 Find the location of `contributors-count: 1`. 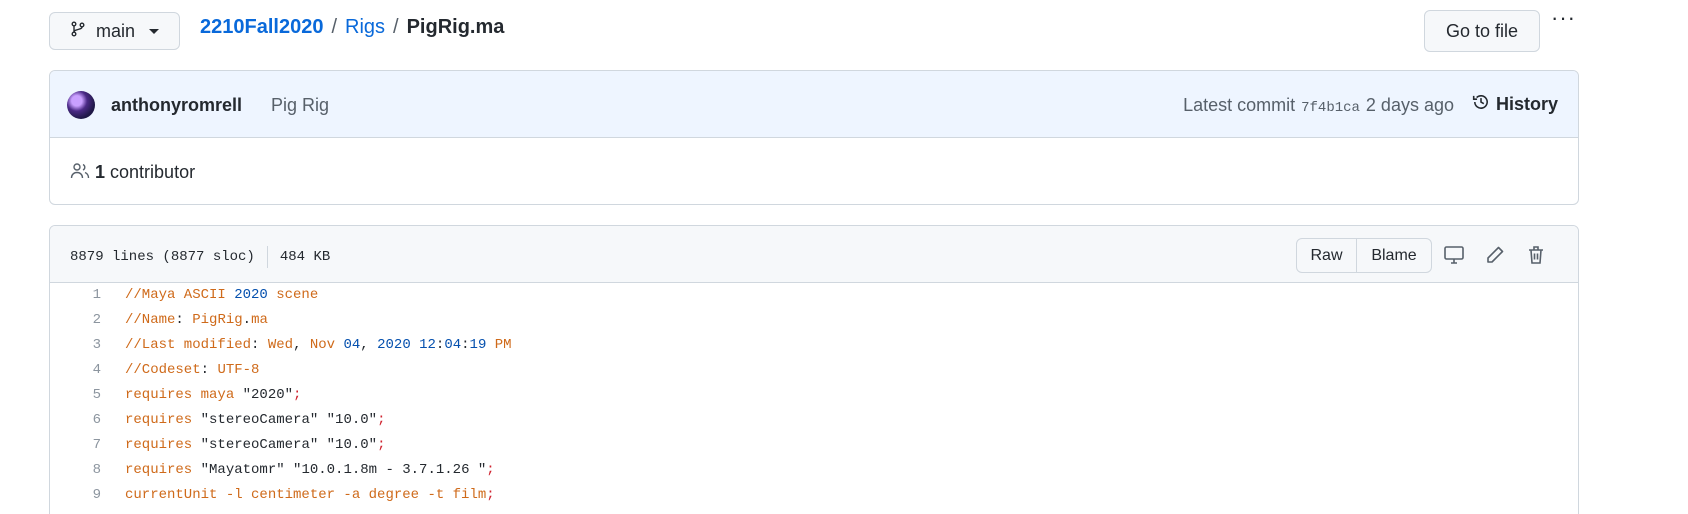

contributors-count: 1 is located at coordinates (100, 172).